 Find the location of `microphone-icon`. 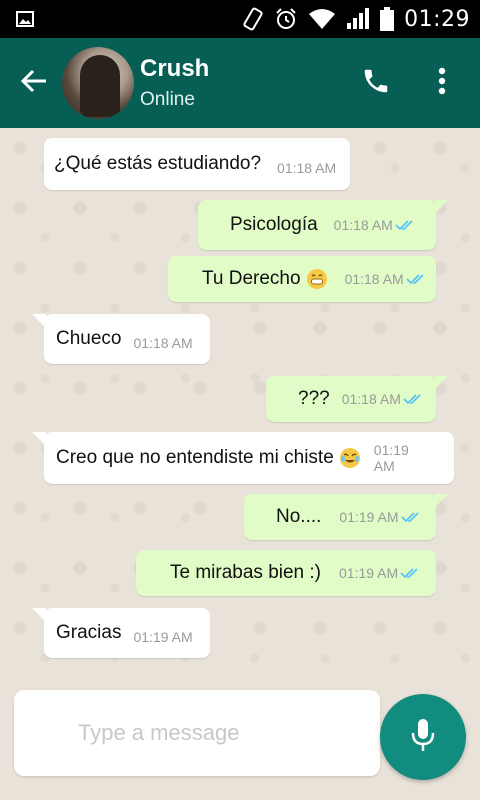

microphone-icon is located at coordinates (423, 737).